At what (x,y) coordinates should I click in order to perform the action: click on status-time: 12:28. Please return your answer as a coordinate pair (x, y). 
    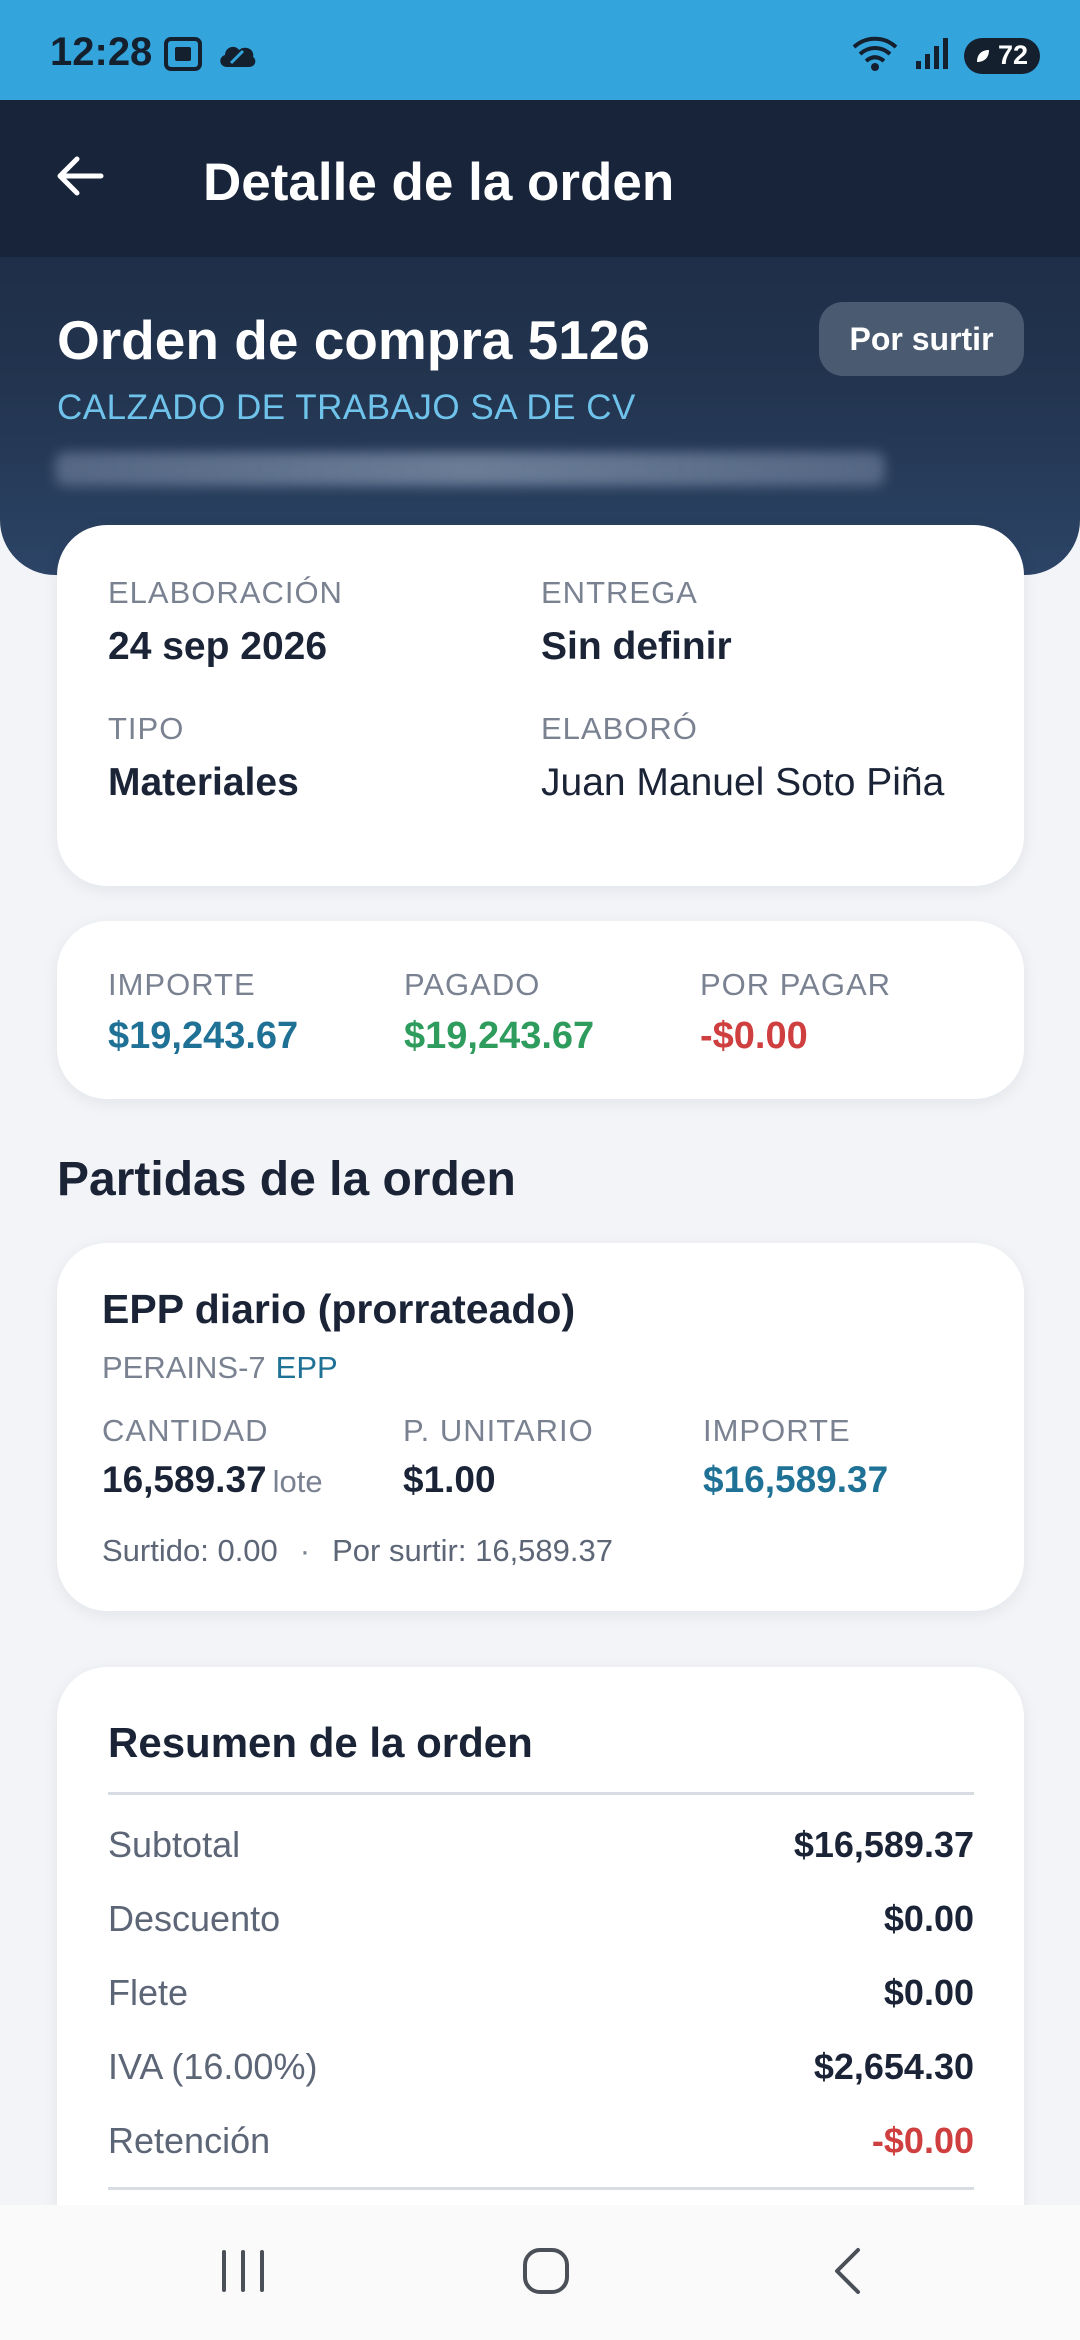
    Looking at the image, I should click on (101, 52).